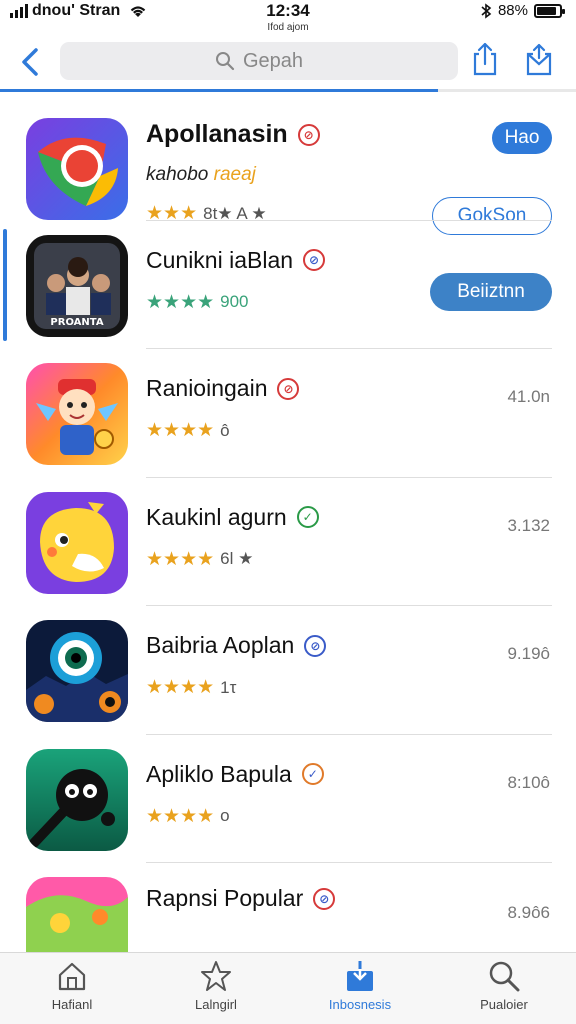 The height and width of the screenshot is (1024, 576). What do you see at coordinates (220, 645) in the screenshot?
I see `app-name: Baibria Aoplan` at bounding box center [220, 645].